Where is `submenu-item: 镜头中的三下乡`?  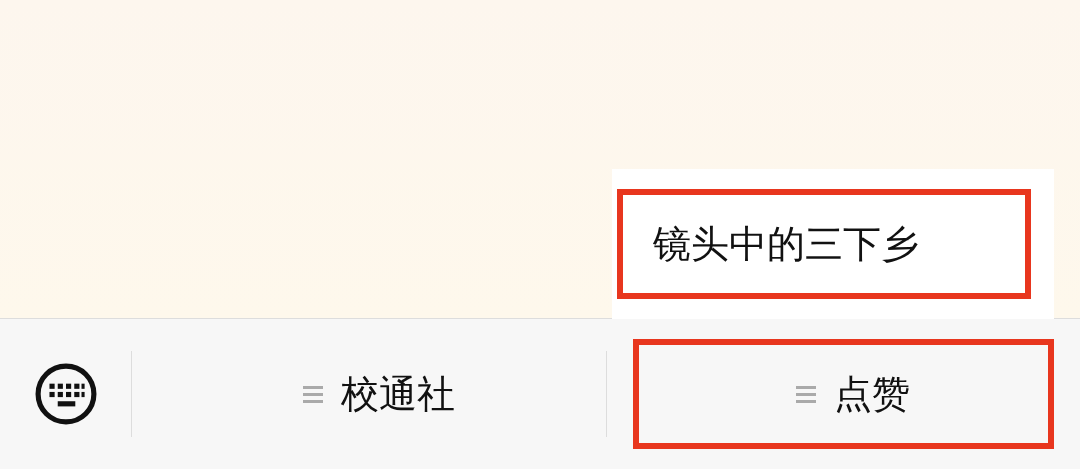
submenu-item: 镜头中的三下乡 is located at coordinates (823, 244).